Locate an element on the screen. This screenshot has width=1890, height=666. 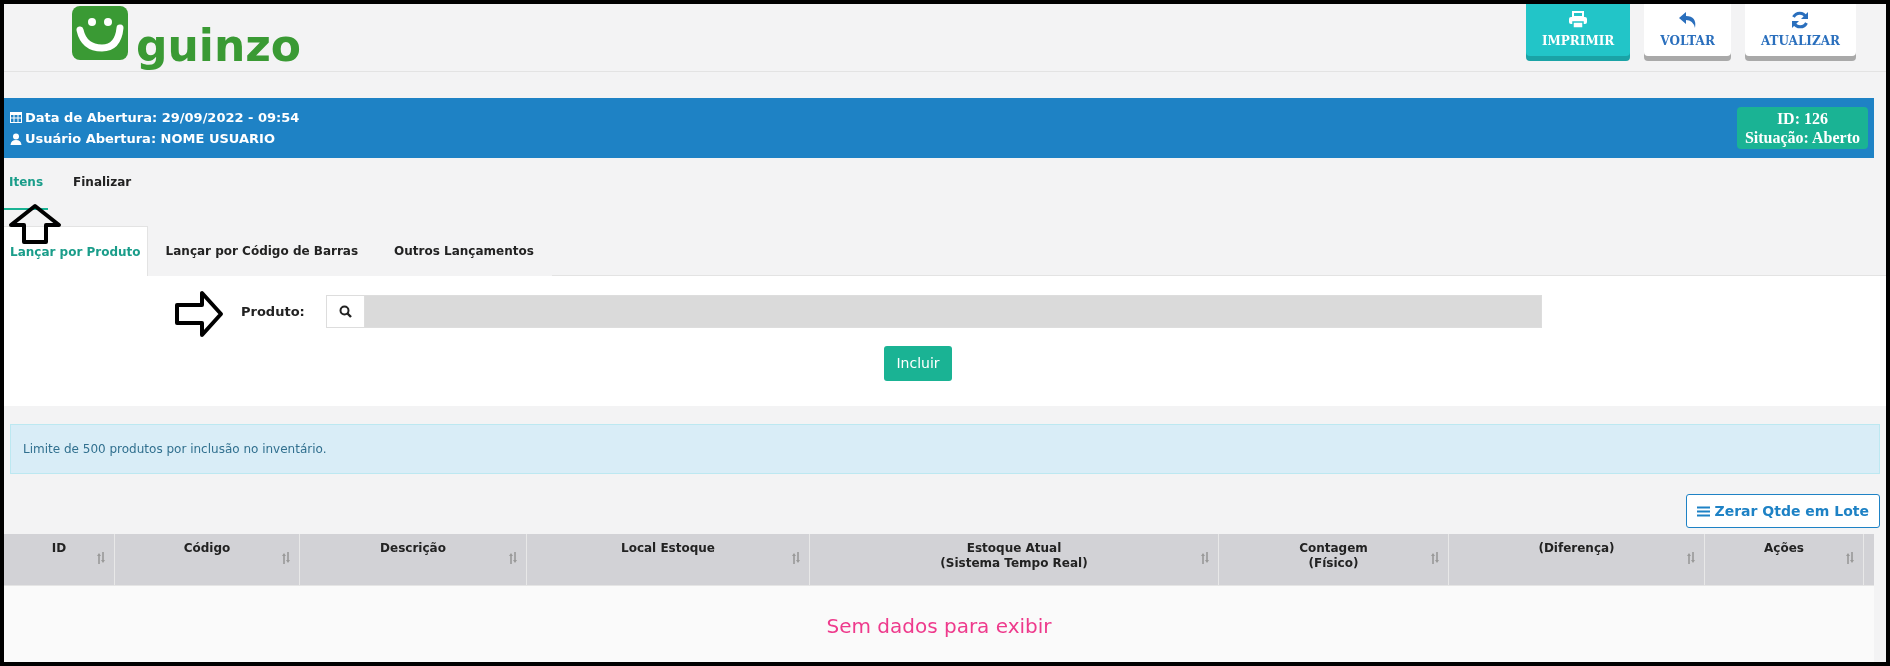
reply-arrow-icon is located at coordinates (1687, 19).